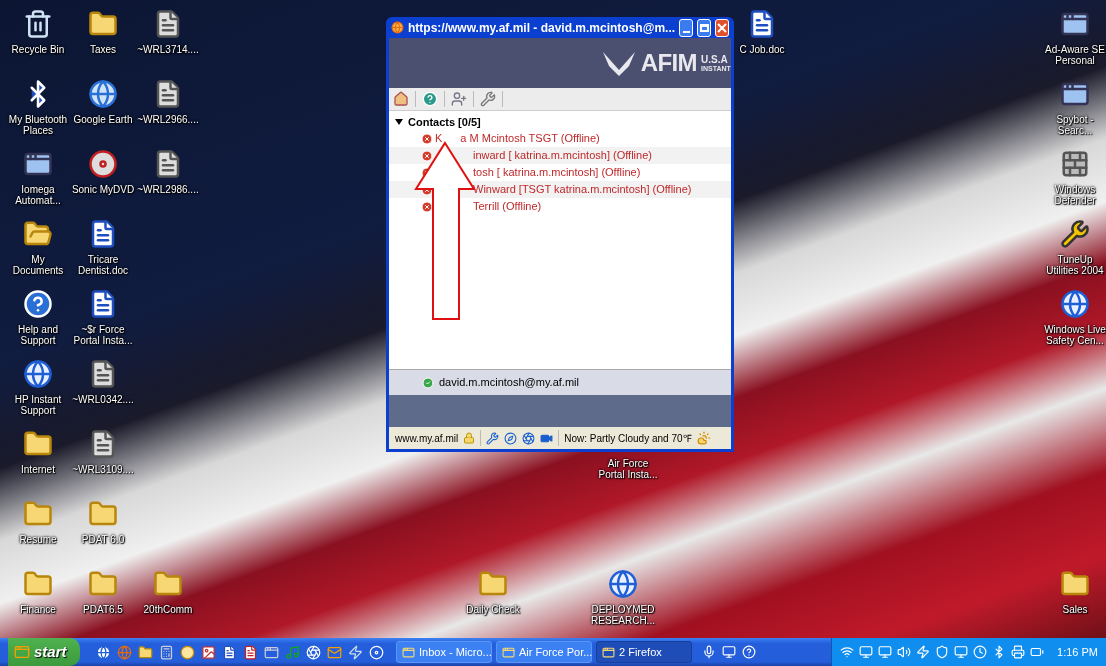 The image size is (1106, 666). I want to click on own-address: david.m.mcintosh@my.af.mil, so click(509, 383).